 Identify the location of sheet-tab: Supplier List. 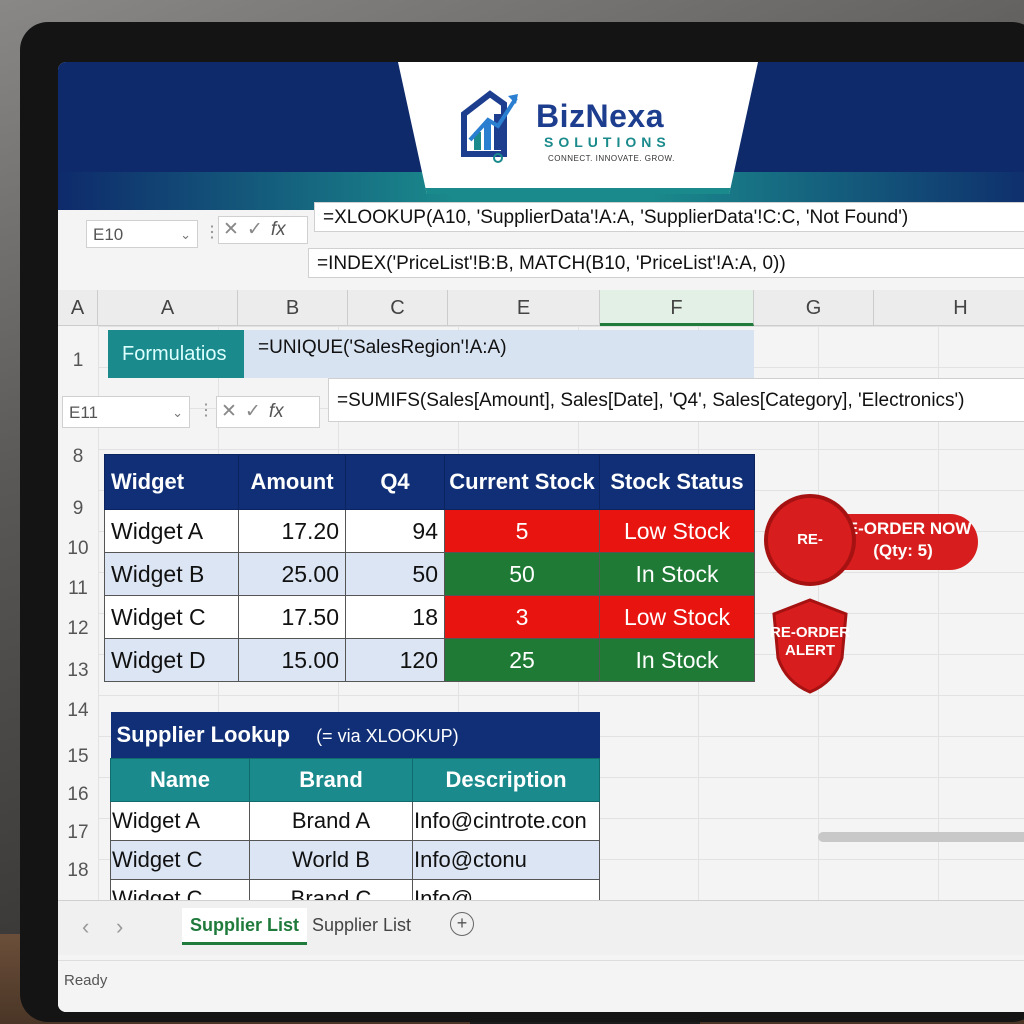
(361, 925).